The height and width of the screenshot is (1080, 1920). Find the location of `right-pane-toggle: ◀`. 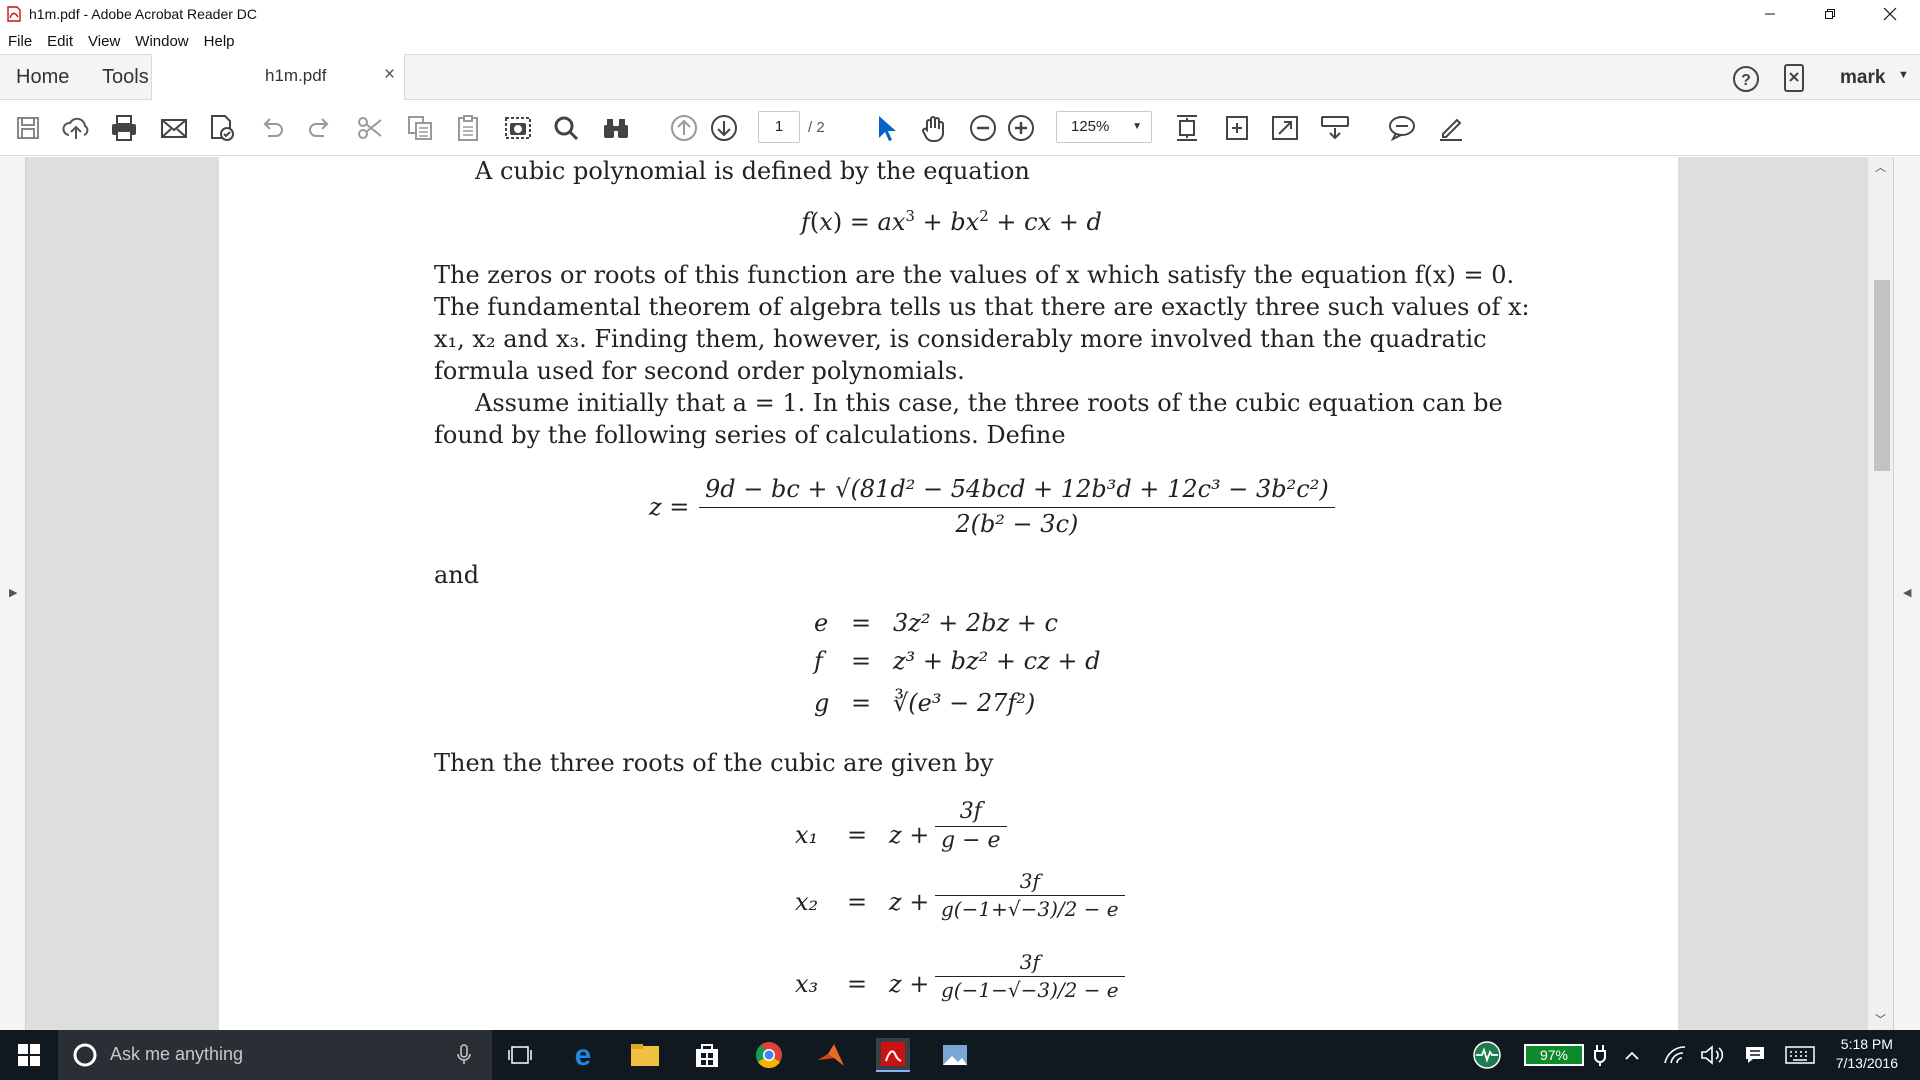

right-pane-toggle: ◀ is located at coordinates (1906, 593).